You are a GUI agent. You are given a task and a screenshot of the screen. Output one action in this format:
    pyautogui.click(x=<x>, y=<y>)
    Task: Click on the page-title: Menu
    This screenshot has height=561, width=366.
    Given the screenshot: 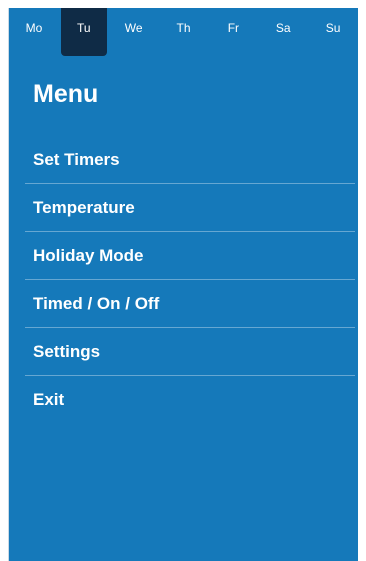 What is the action you would take?
    pyautogui.click(x=66, y=94)
    